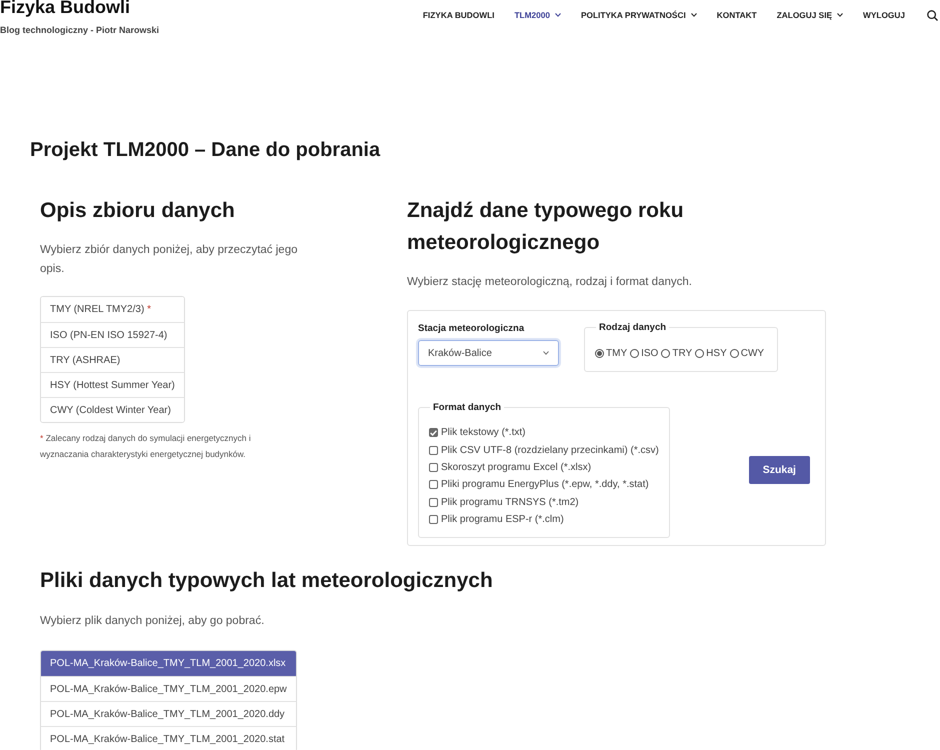  I want to click on chevron-icon, so click(546, 353).